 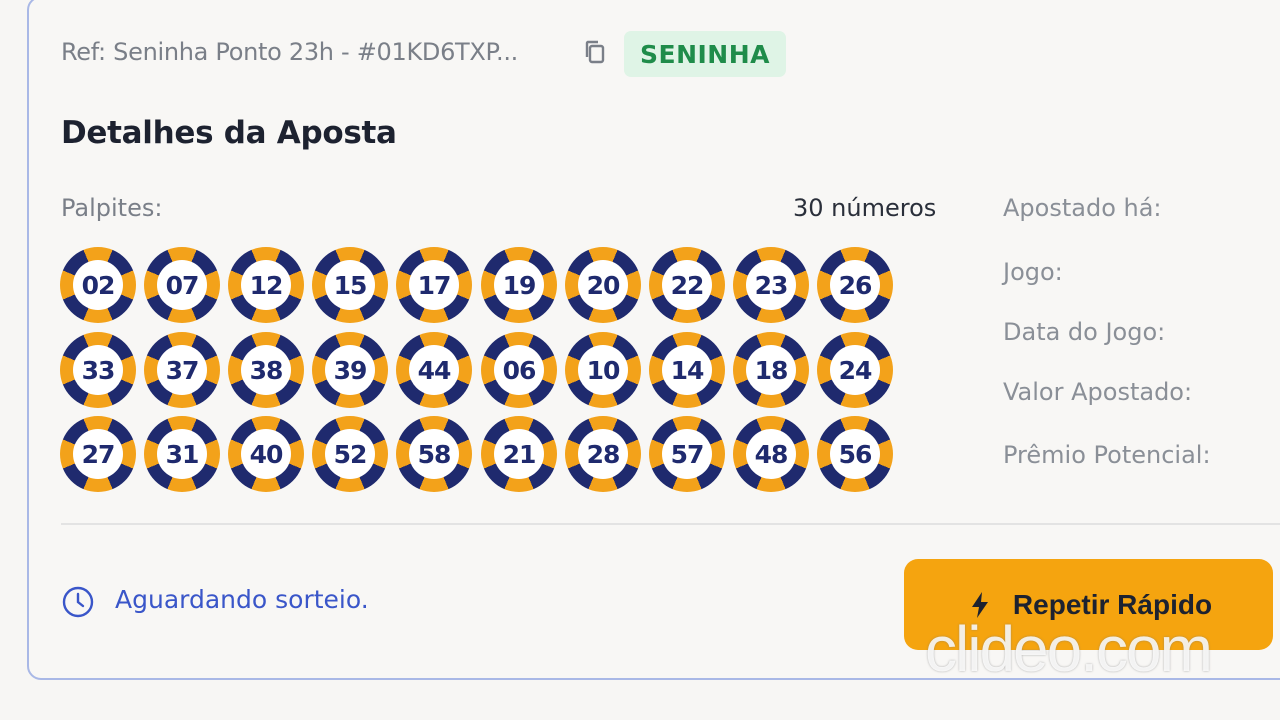 I want to click on number-ball-value: 37, so click(x=182, y=370).